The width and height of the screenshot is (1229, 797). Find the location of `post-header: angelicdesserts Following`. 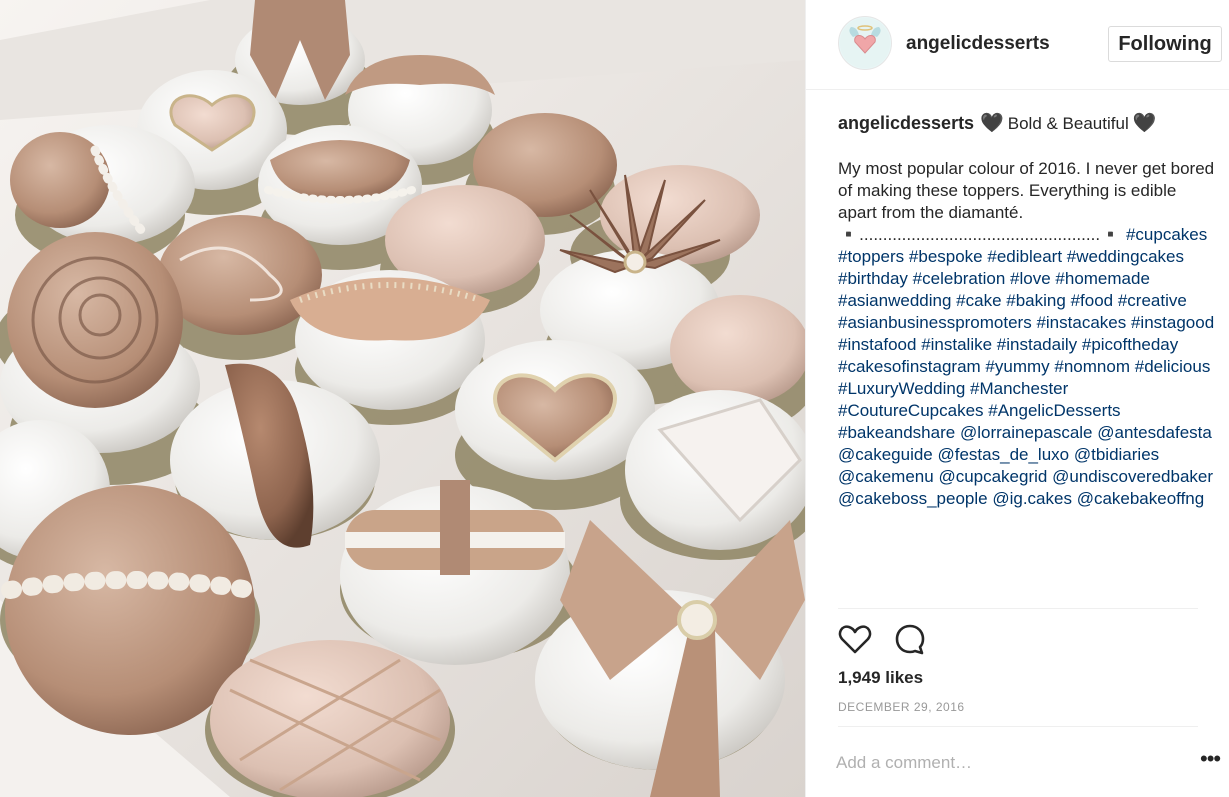

post-header: angelicdesserts Following is located at coordinates (1017, 45).